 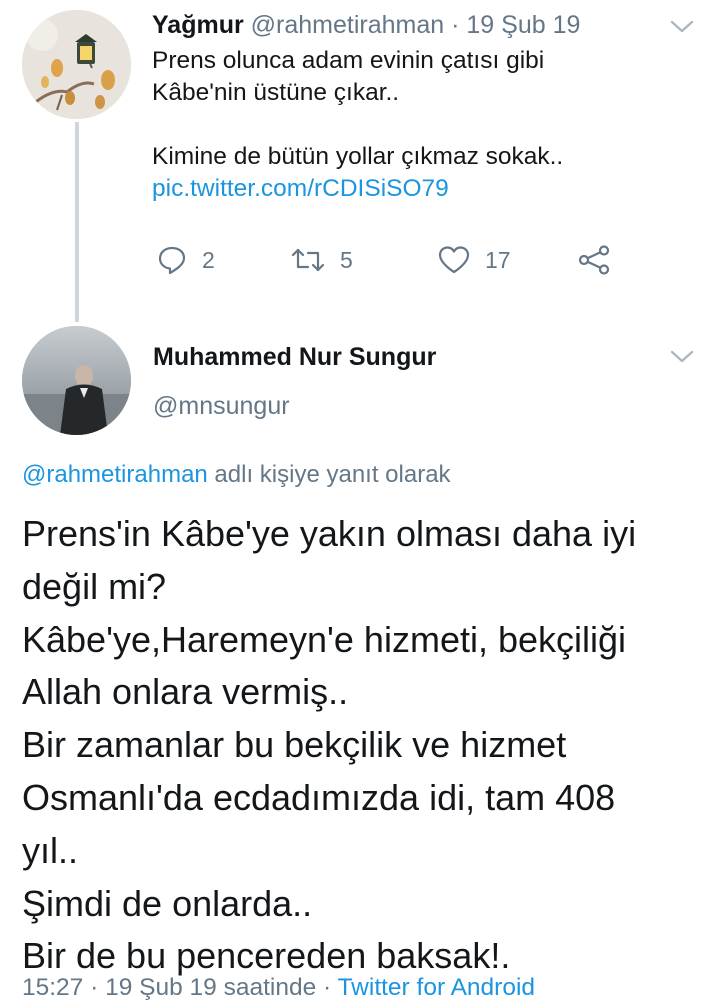 I want to click on reply-icon, so click(x=172, y=260).